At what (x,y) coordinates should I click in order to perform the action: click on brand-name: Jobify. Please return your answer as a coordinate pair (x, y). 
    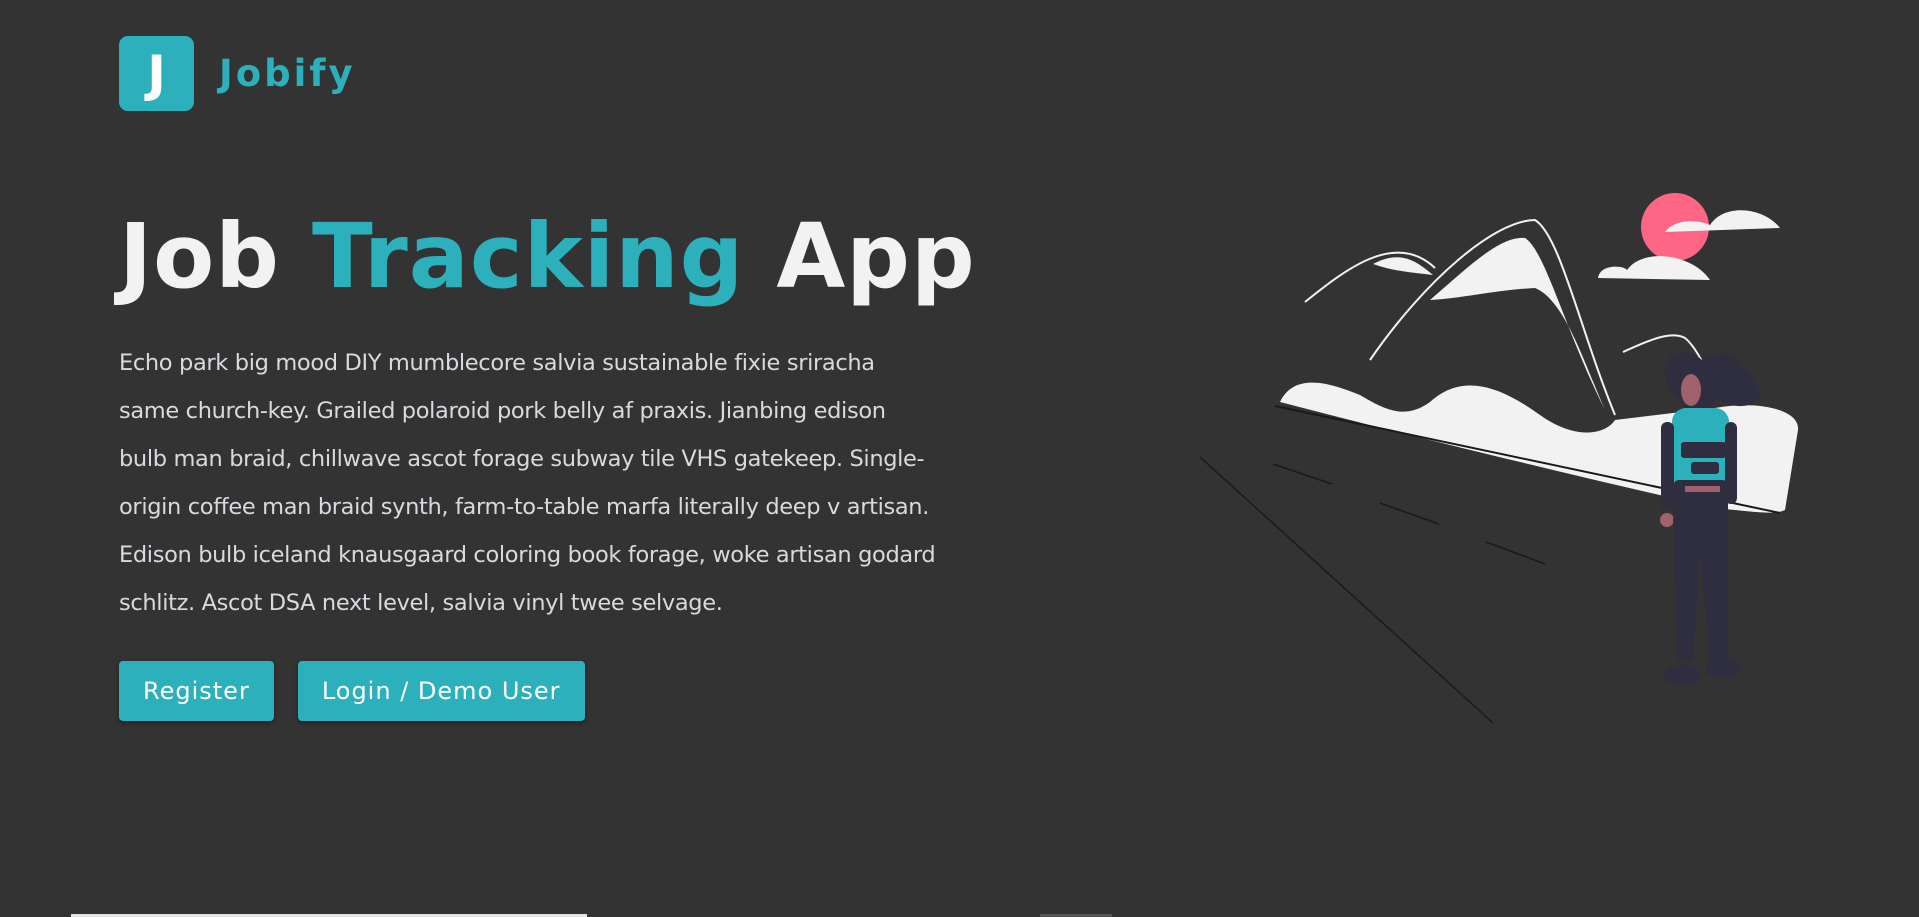
    Looking at the image, I should click on (287, 73).